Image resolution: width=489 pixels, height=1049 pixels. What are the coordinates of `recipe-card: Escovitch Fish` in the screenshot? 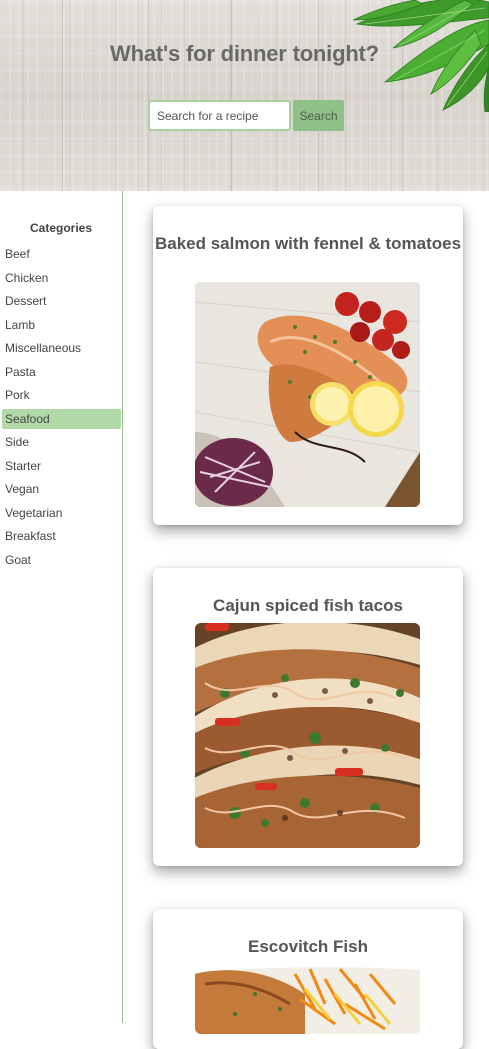 It's located at (308, 979).